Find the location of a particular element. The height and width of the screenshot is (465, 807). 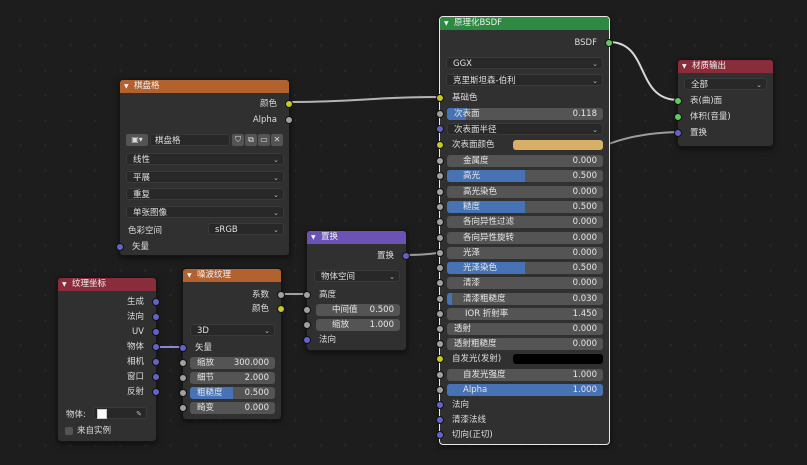

output-fac-socket is located at coordinates (281, 295).